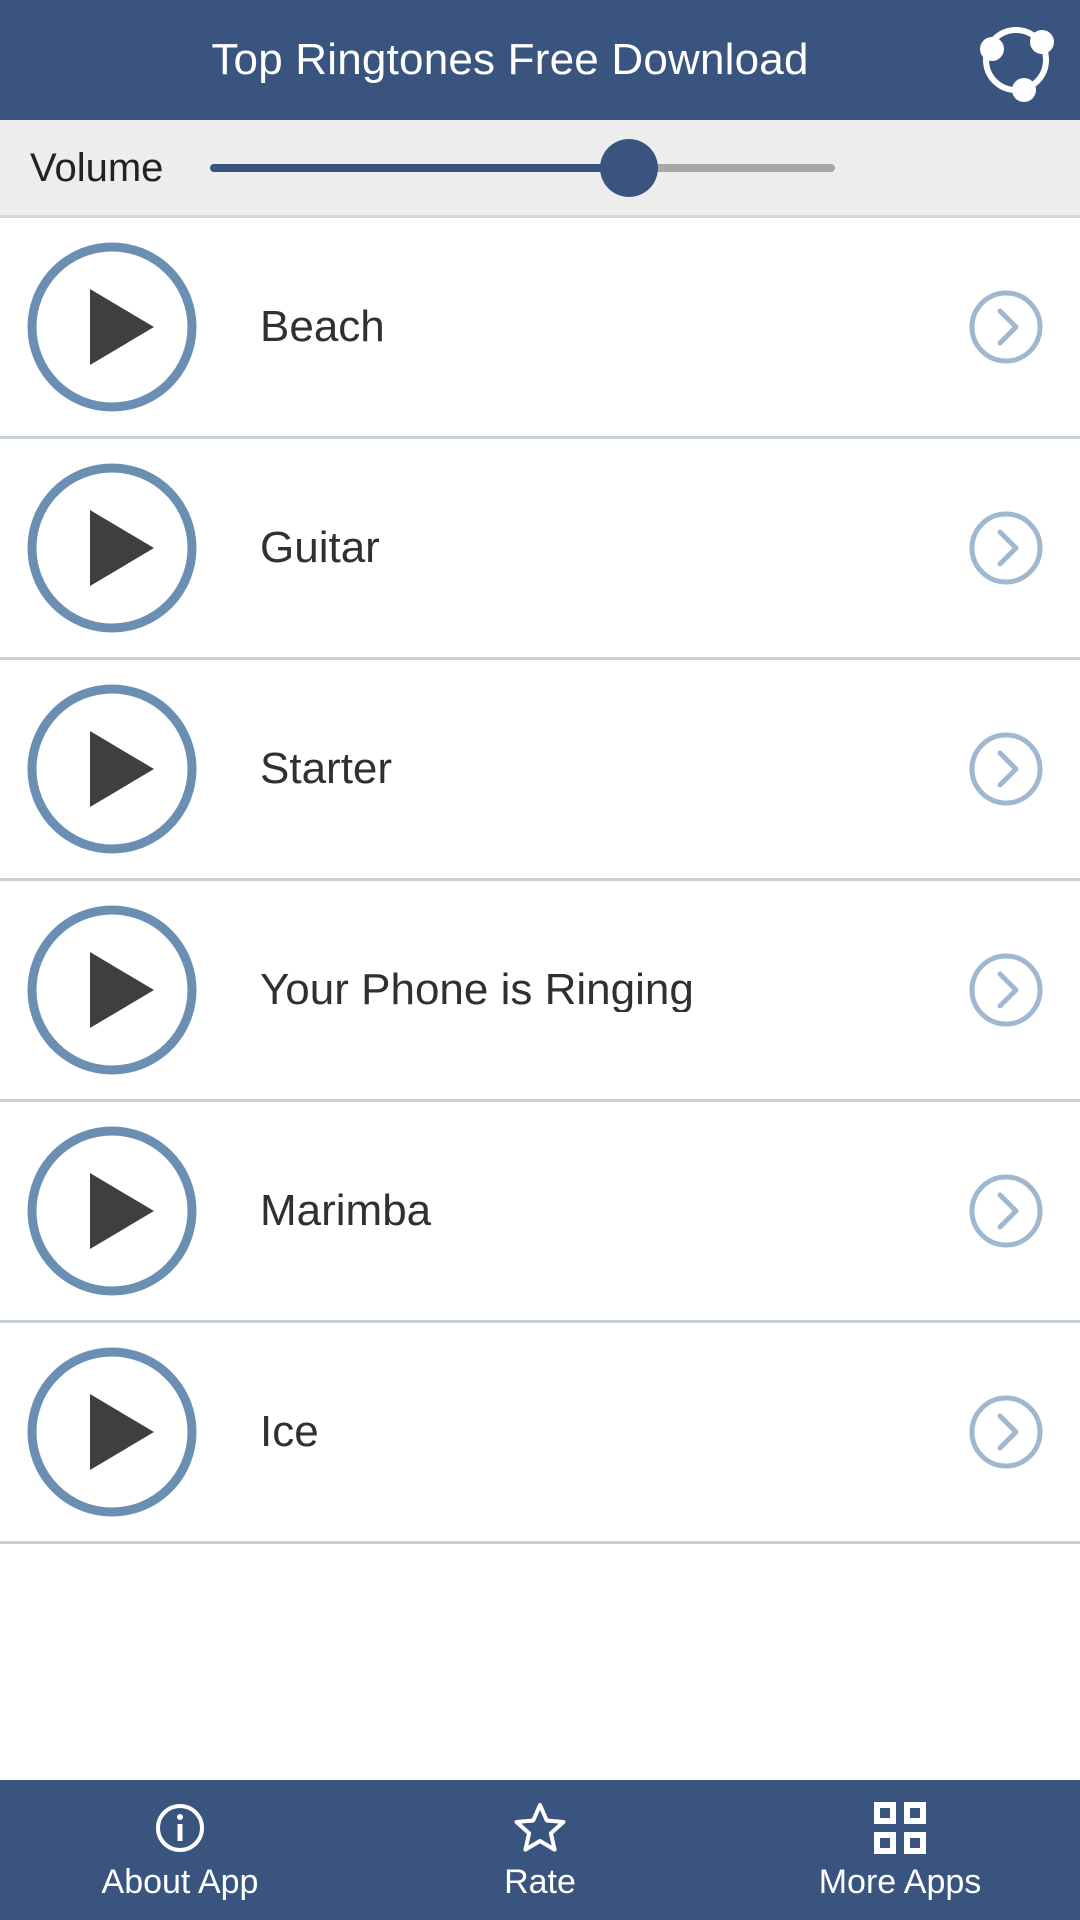  Describe the element at coordinates (540, 1828) in the screenshot. I see `star-outline-icon` at that location.